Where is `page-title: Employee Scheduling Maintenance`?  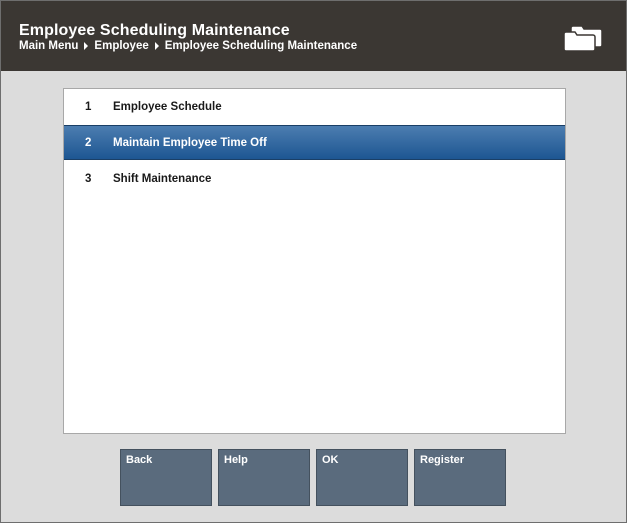
page-title: Employee Scheduling Maintenance is located at coordinates (154, 30).